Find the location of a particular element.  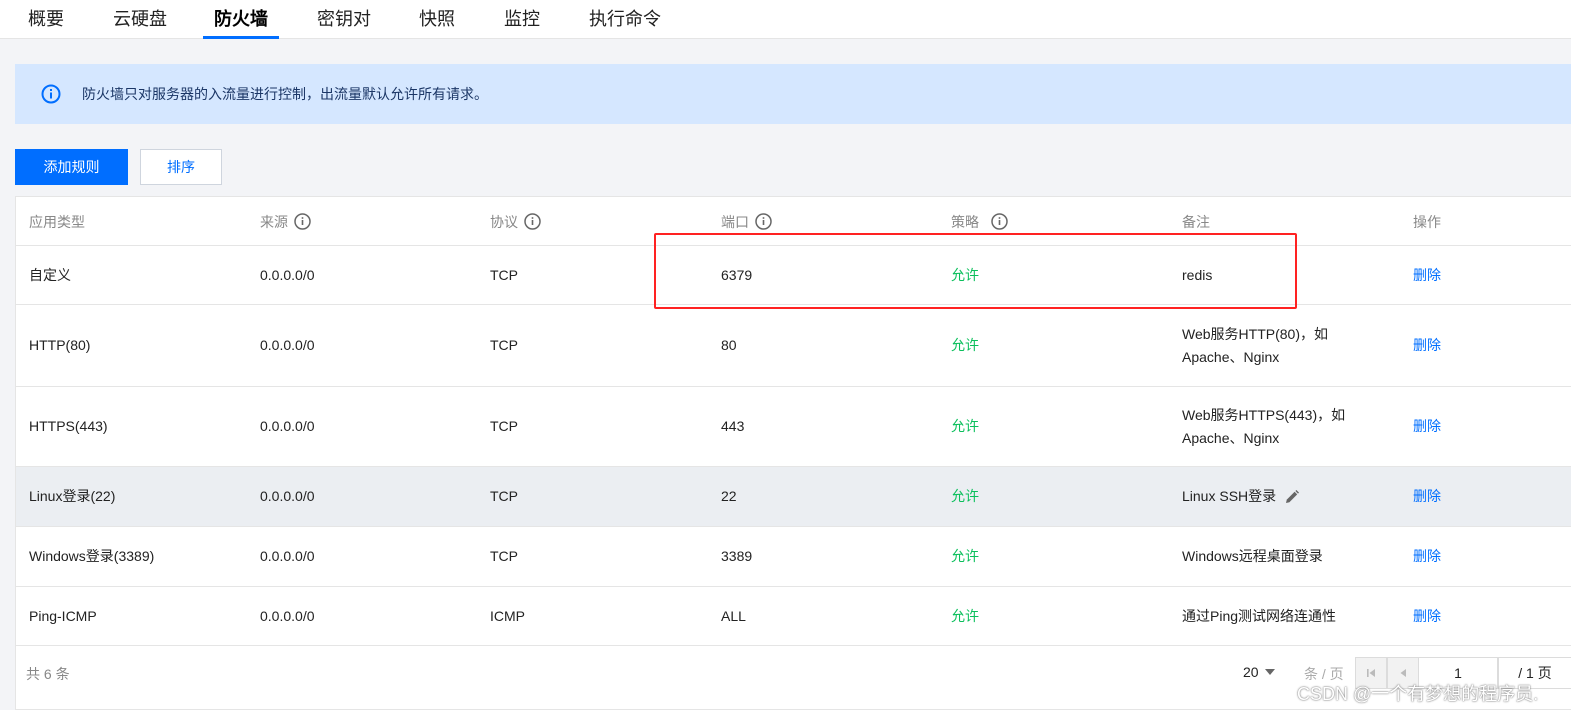

col-protocol: 协议 is located at coordinates (515, 221).